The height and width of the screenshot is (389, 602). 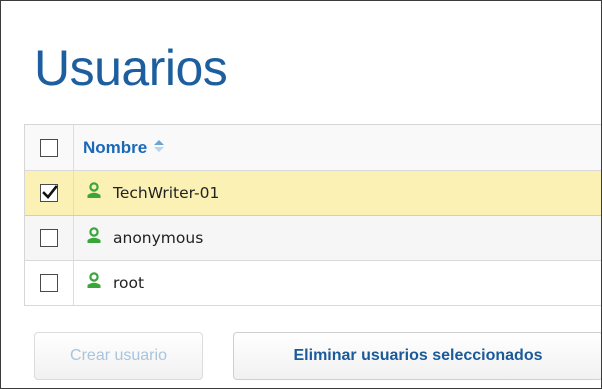 I want to click on user-name-cell: TechWriter-01, so click(x=146, y=193).